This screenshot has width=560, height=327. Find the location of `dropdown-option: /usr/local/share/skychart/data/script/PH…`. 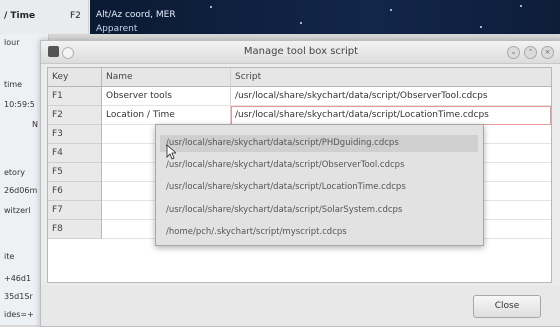

dropdown-option: /usr/local/share/skychart/data/script/PH… is located at coordinates (282, 143).